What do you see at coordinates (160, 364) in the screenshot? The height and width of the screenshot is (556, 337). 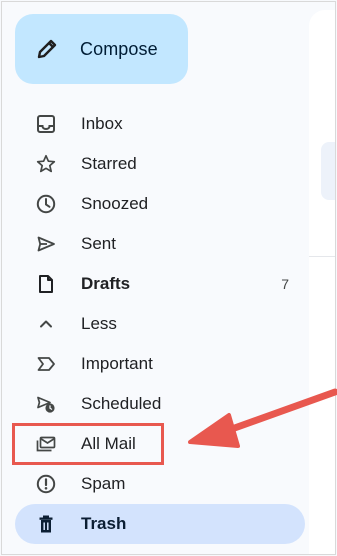 I see `sidebar-item-important: Important` at bounding box center [160, 364].